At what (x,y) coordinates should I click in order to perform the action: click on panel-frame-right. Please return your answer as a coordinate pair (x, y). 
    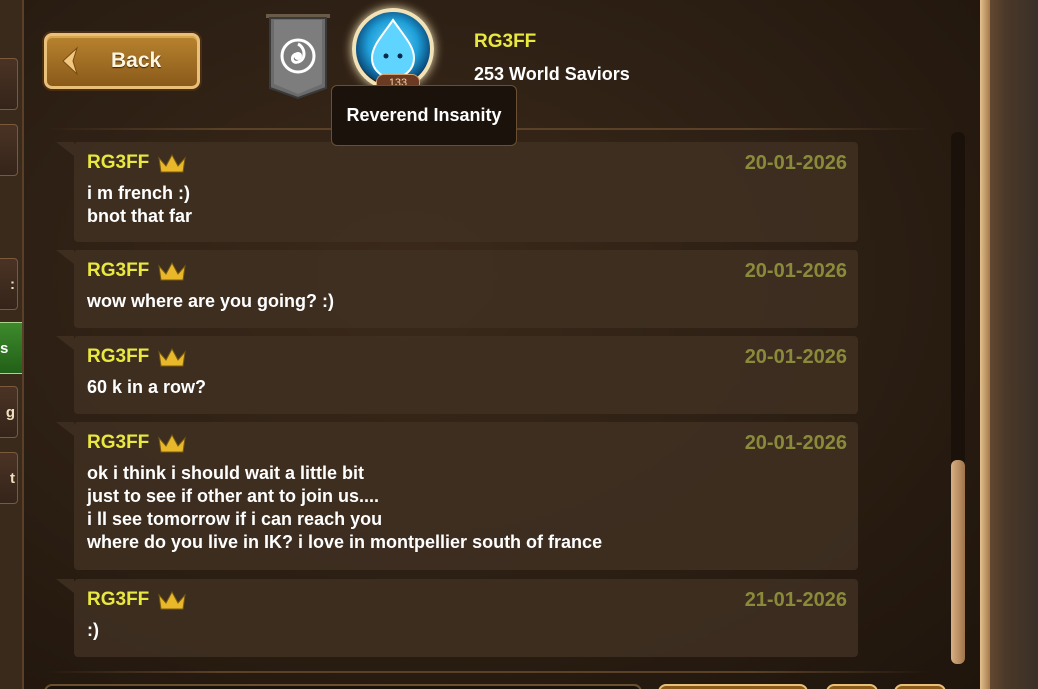
    Looking at the image, I should click on (985, 344).